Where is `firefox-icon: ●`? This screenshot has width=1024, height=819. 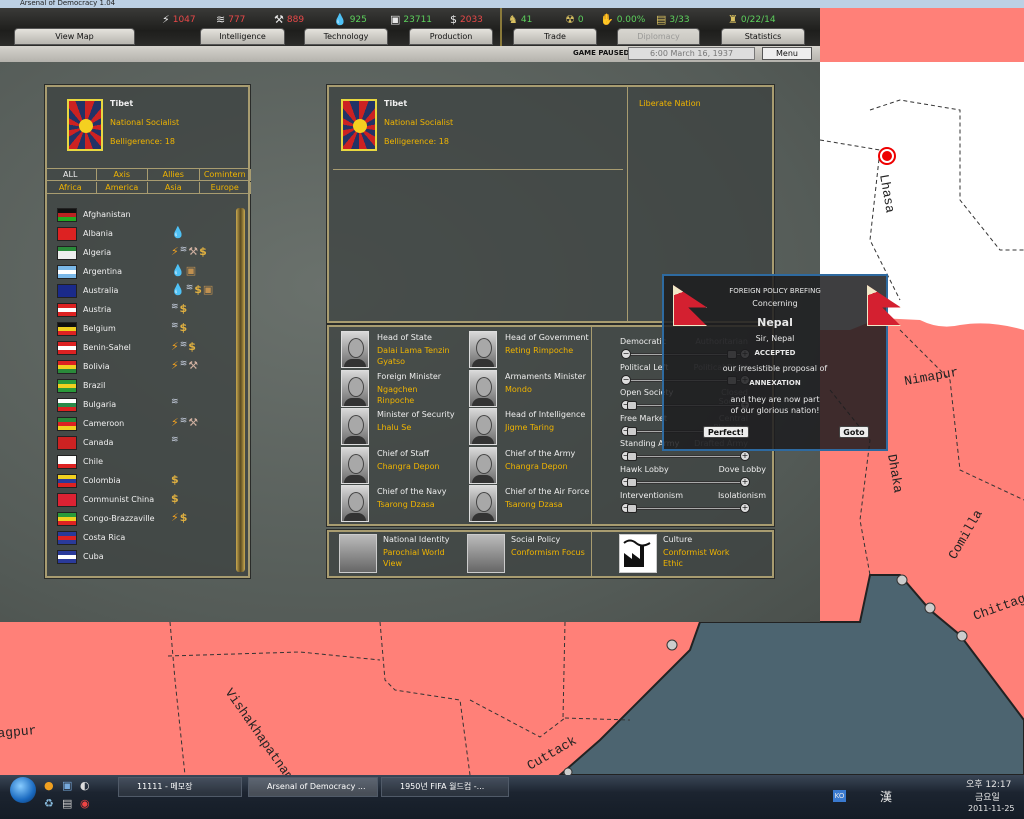 firefox-icon: ● is located at coordinates (49, 785).